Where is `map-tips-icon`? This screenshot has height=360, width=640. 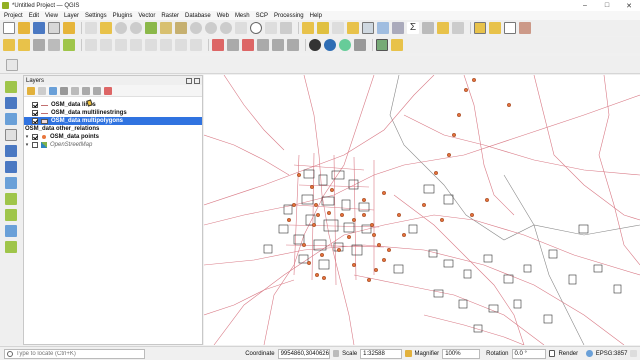 map-tips-icon is located at coordinates (443, 28).